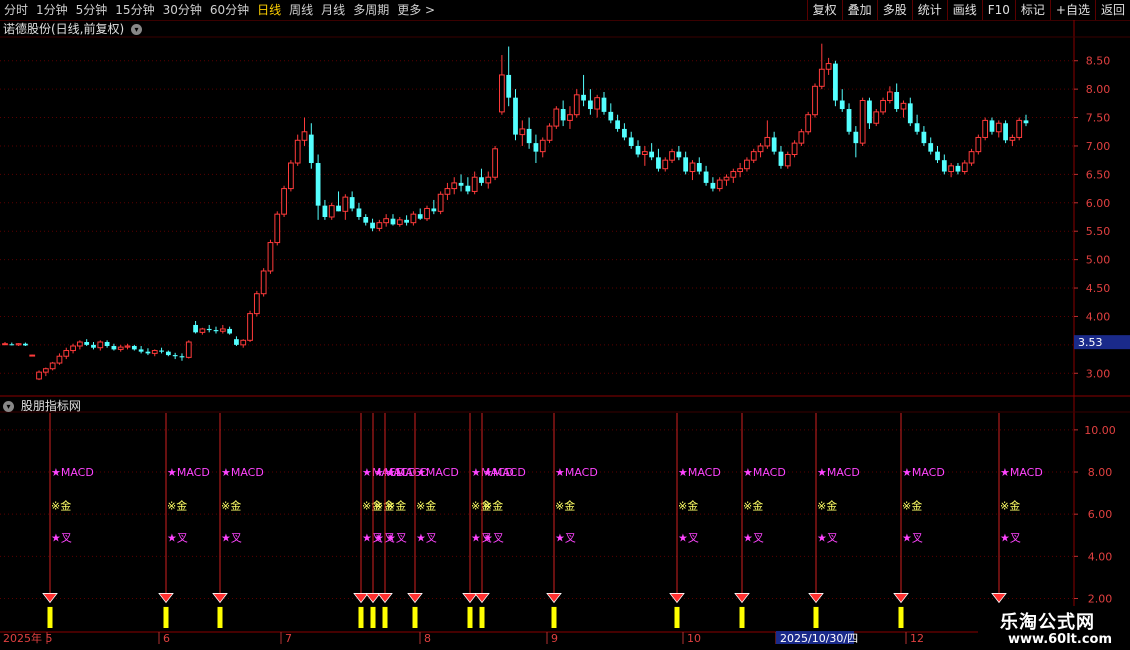  Describe the element at coordinates (554, 638) in the screenshot. I see `date-label: 9` at that location.